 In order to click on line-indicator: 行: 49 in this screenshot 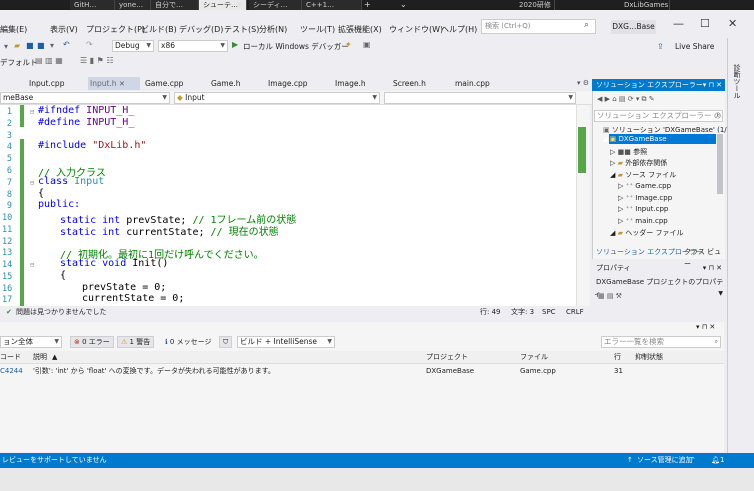, I will do `click(490, 312)`.